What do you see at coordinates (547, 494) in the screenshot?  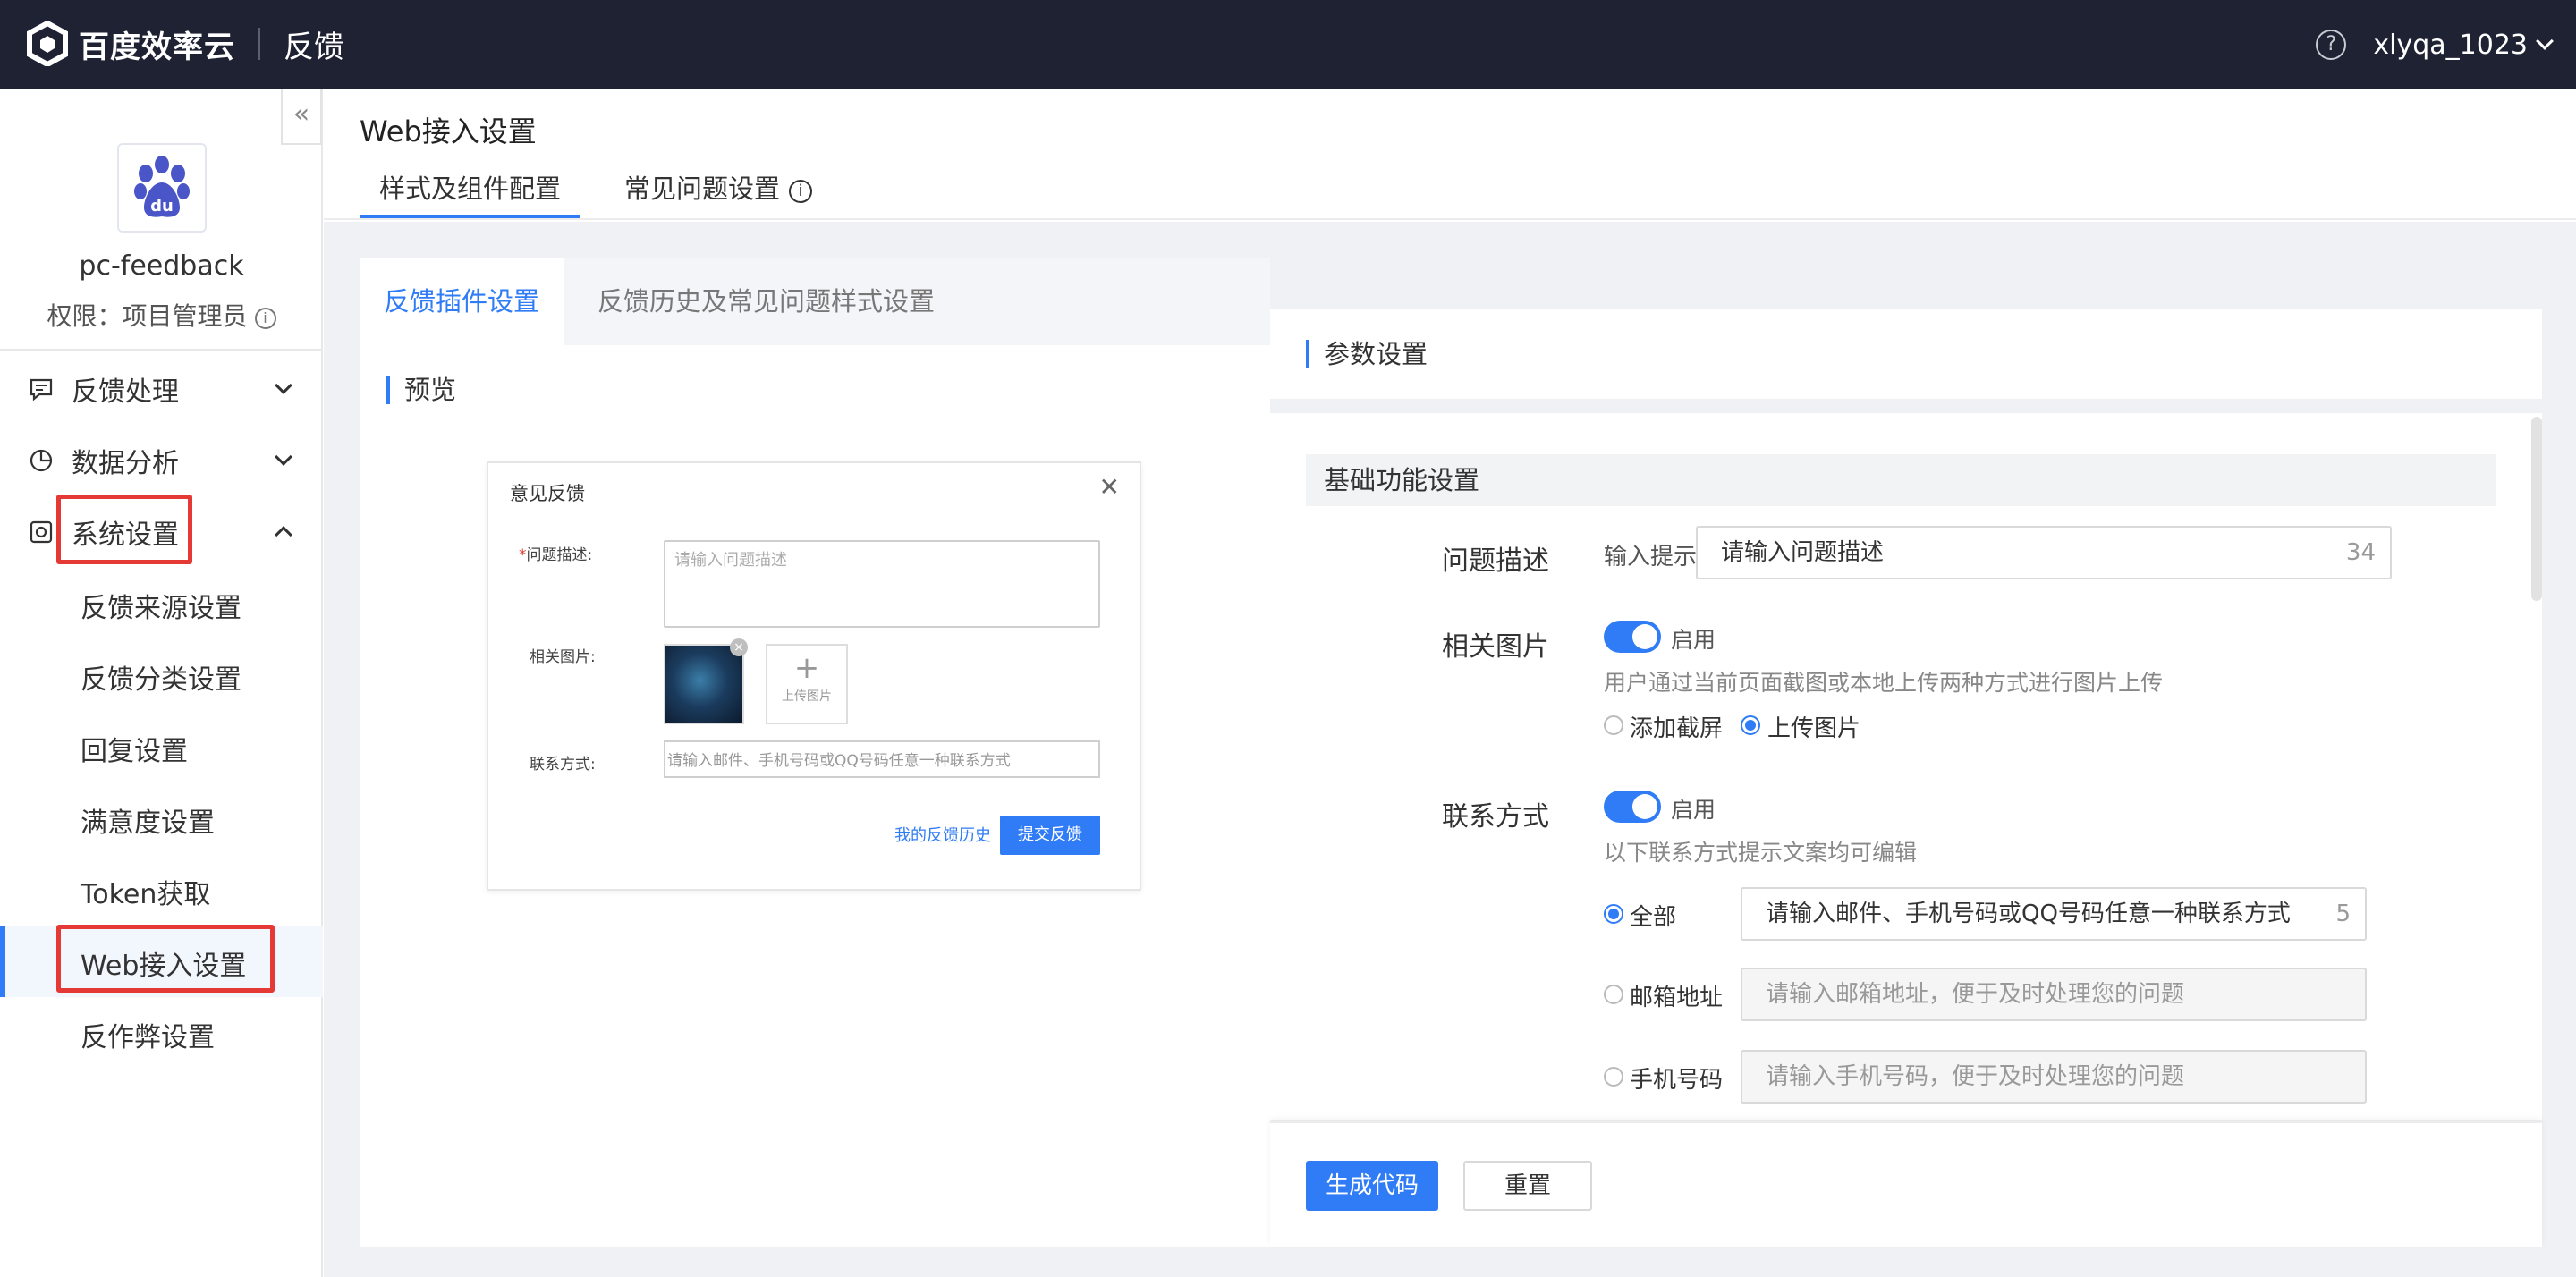 I see `dialog-title: 意见反馈` at bounding box center [547, 494].